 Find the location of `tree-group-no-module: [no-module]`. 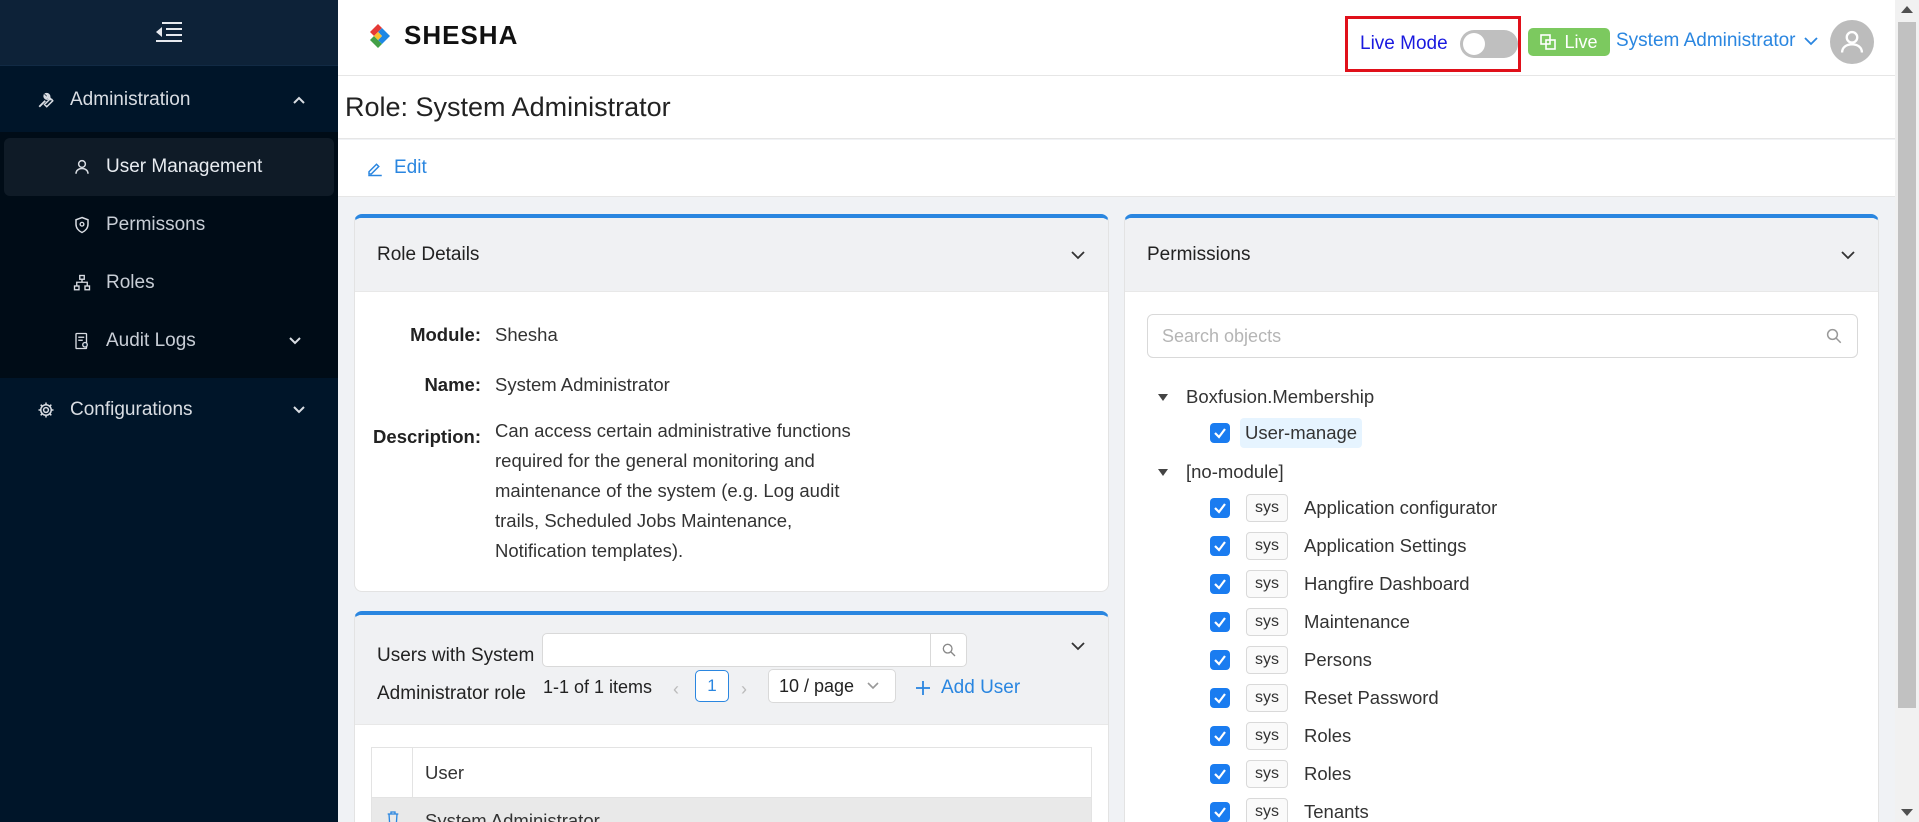

tree-group-no-module: [no-module] is located at coordinates (1221, 472).